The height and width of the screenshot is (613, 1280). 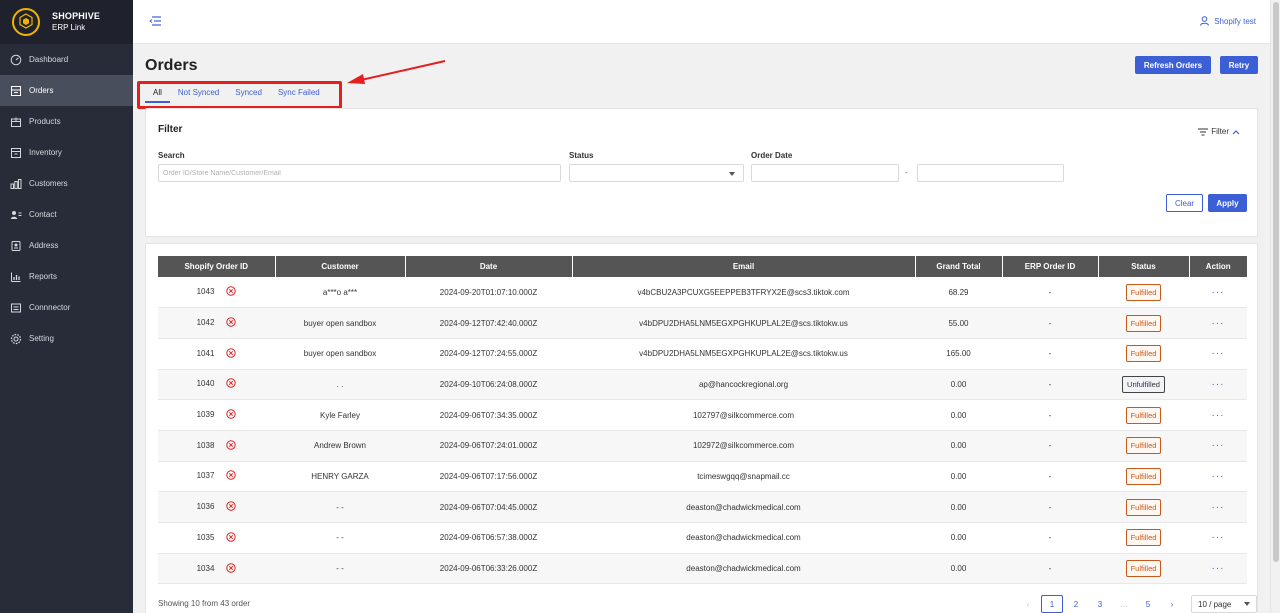 I want to click on clear-button: Clear, so click(x=1184, y=203).